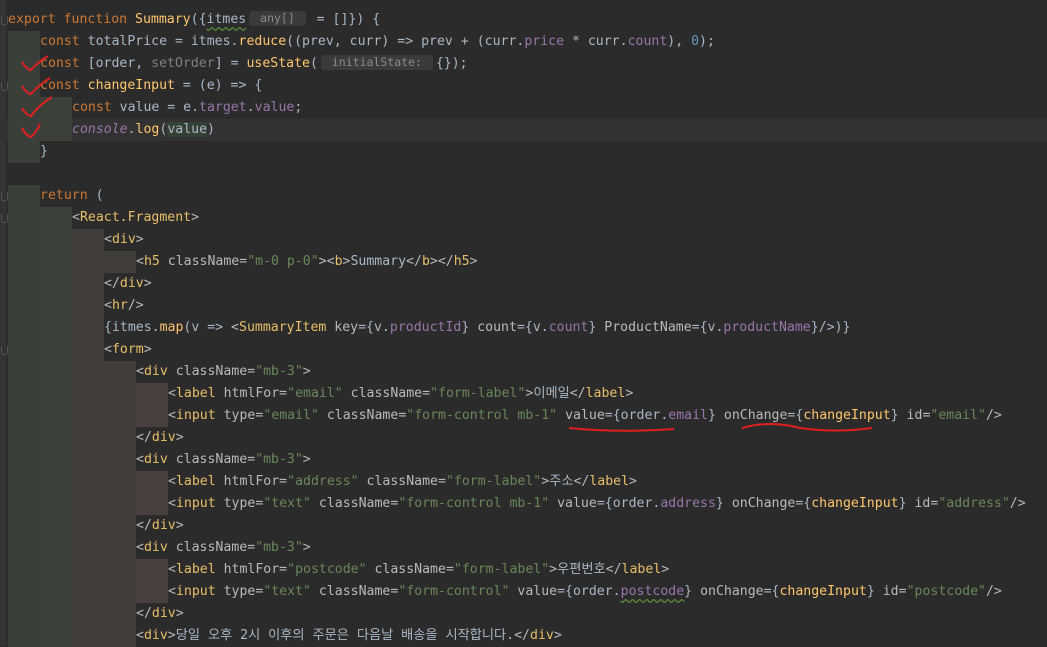 The width and height of the screenshot is (1047, 647). Describe the element at coordinates (155, 261) in the screenshot. I see `code-token: h5` at that location.